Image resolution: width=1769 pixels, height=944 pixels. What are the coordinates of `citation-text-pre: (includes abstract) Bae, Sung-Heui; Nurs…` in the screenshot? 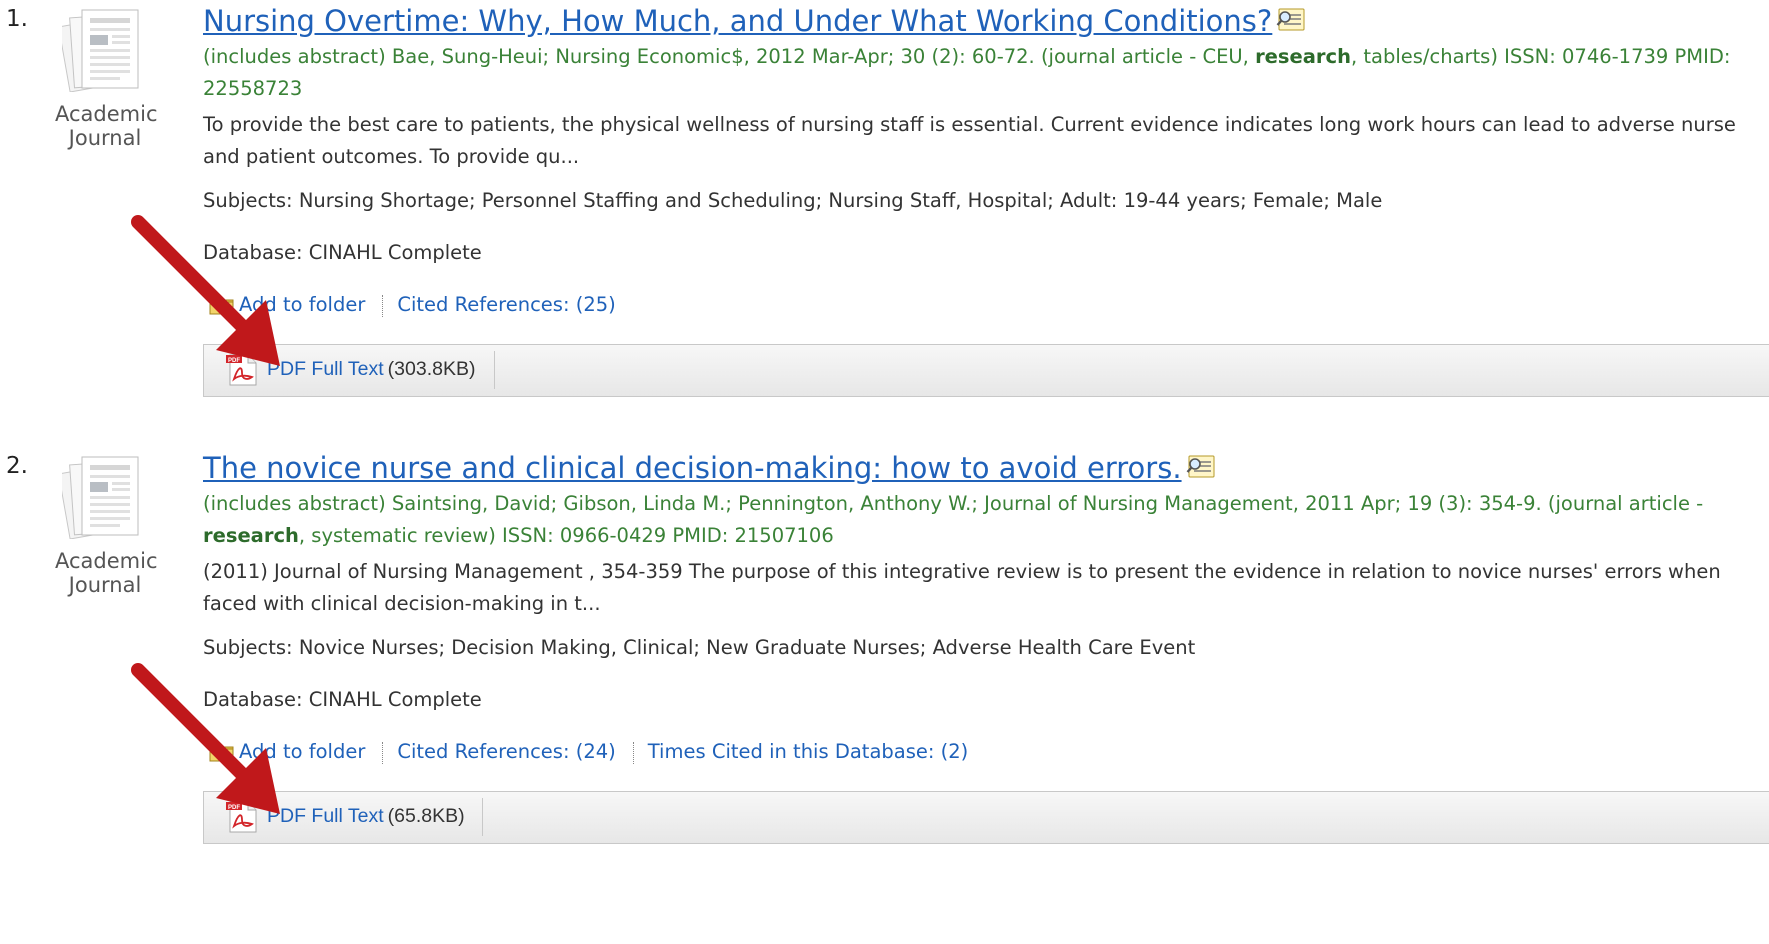 It's located at (729, 56).